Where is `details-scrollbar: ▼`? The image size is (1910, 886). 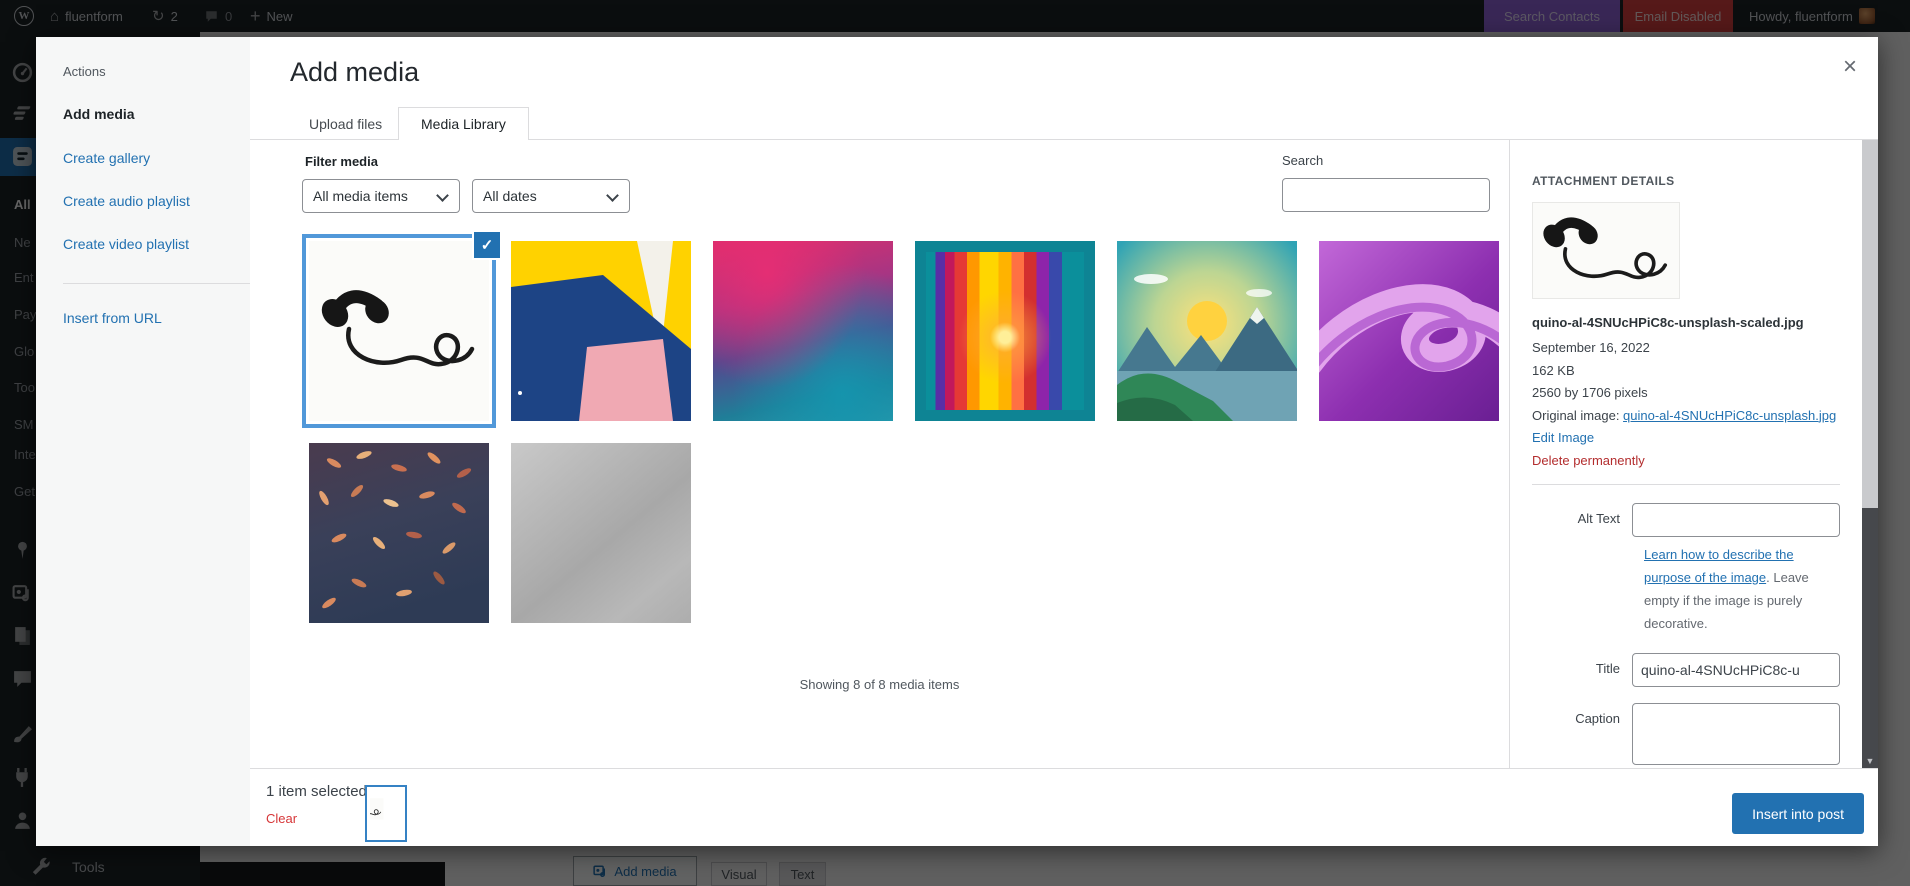
details-scrollbar: ▼ is located at coordinates (1870, 454).